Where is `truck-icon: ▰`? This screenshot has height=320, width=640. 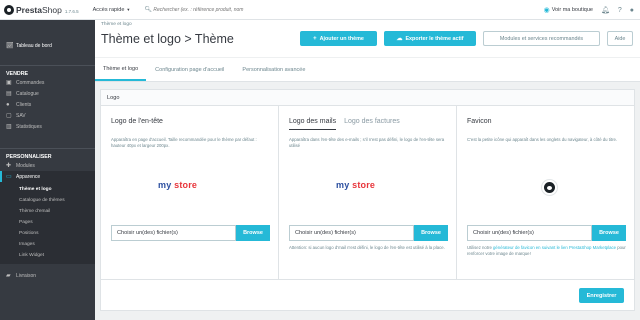
truck-icon: ▰ is located at coordinates (8, 276).